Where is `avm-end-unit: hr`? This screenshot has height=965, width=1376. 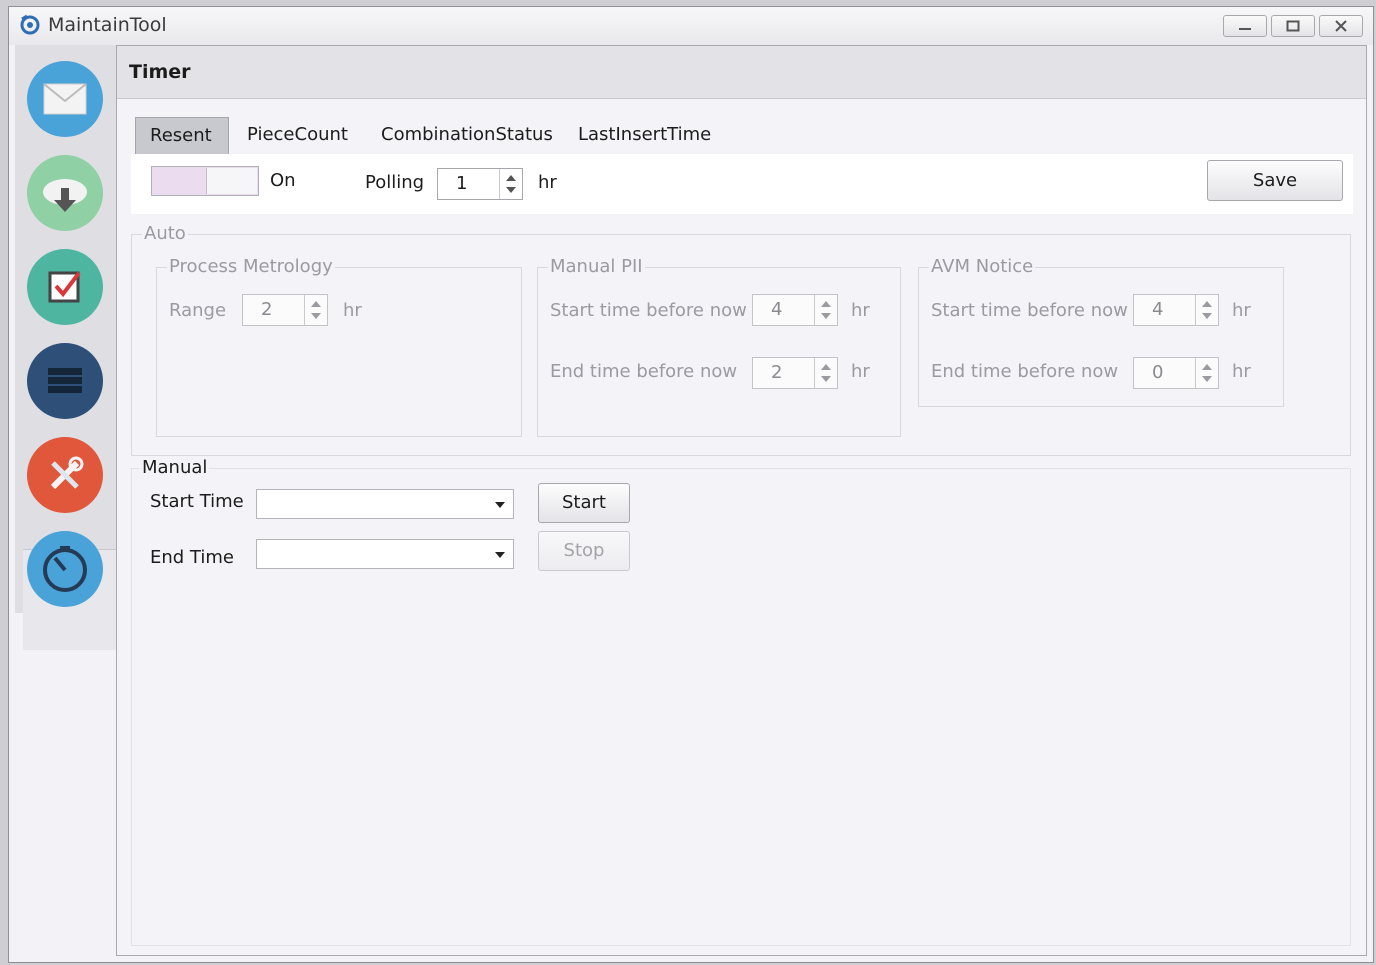
avm-end-unit: hr is located at coordinates (1241, 371).